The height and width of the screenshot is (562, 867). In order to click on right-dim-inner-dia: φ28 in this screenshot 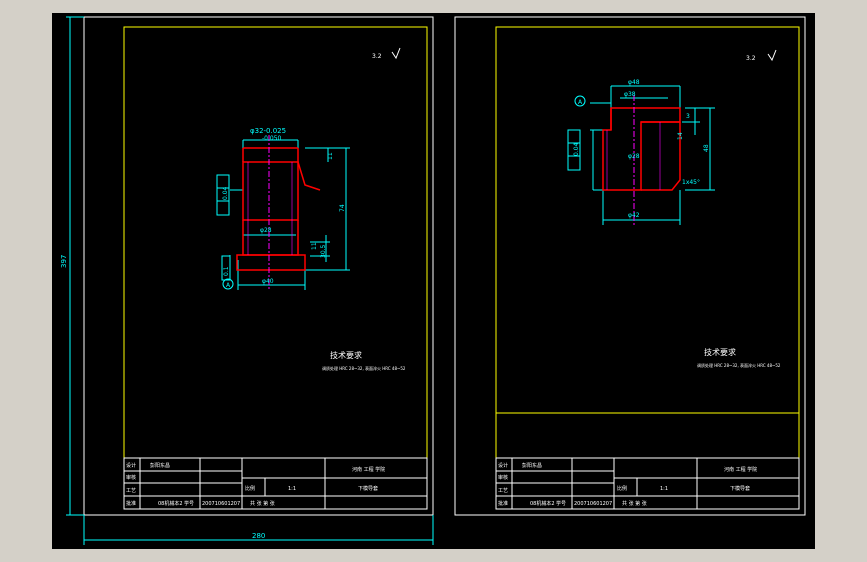, I will do `click(634, 156)`.